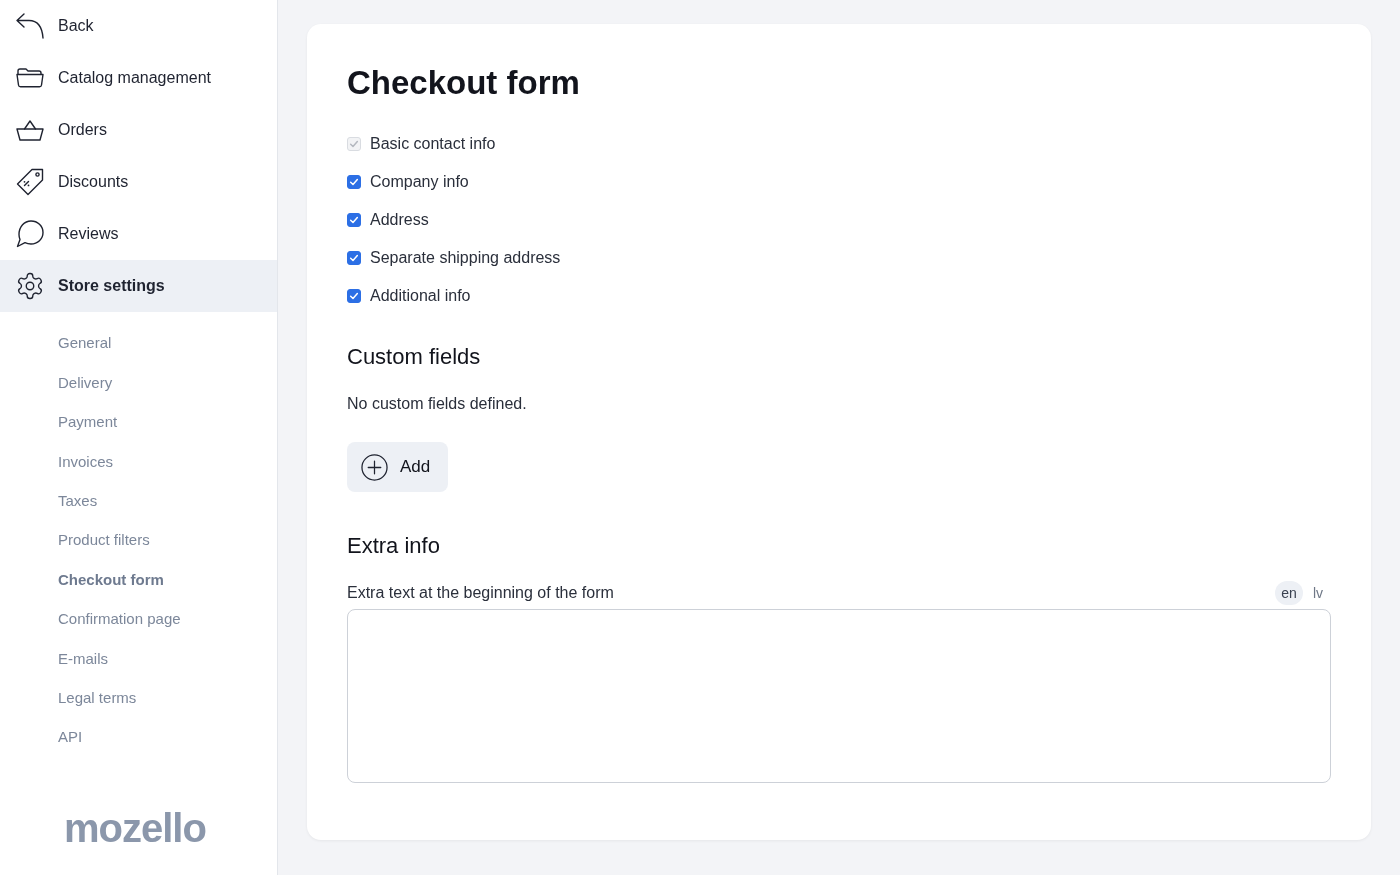  Describe the element at coordinates (433, 144) in the screenshot. I see `checkbox-label: Basic contact info` at that location.